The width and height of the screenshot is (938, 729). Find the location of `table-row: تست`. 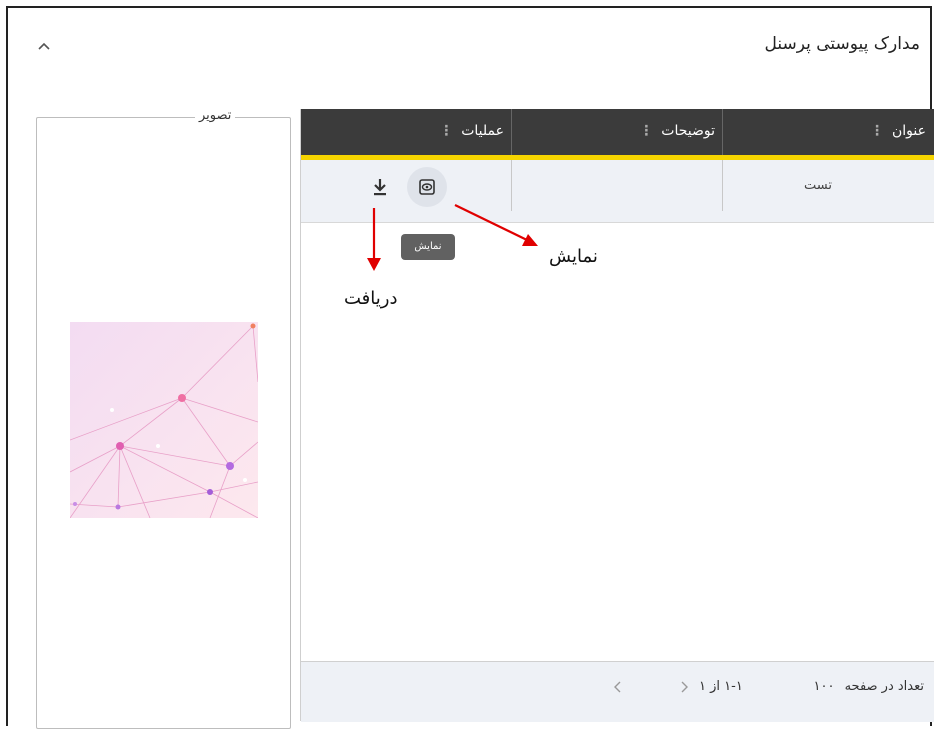

table-row: تست is located at coordinates (617, 191).